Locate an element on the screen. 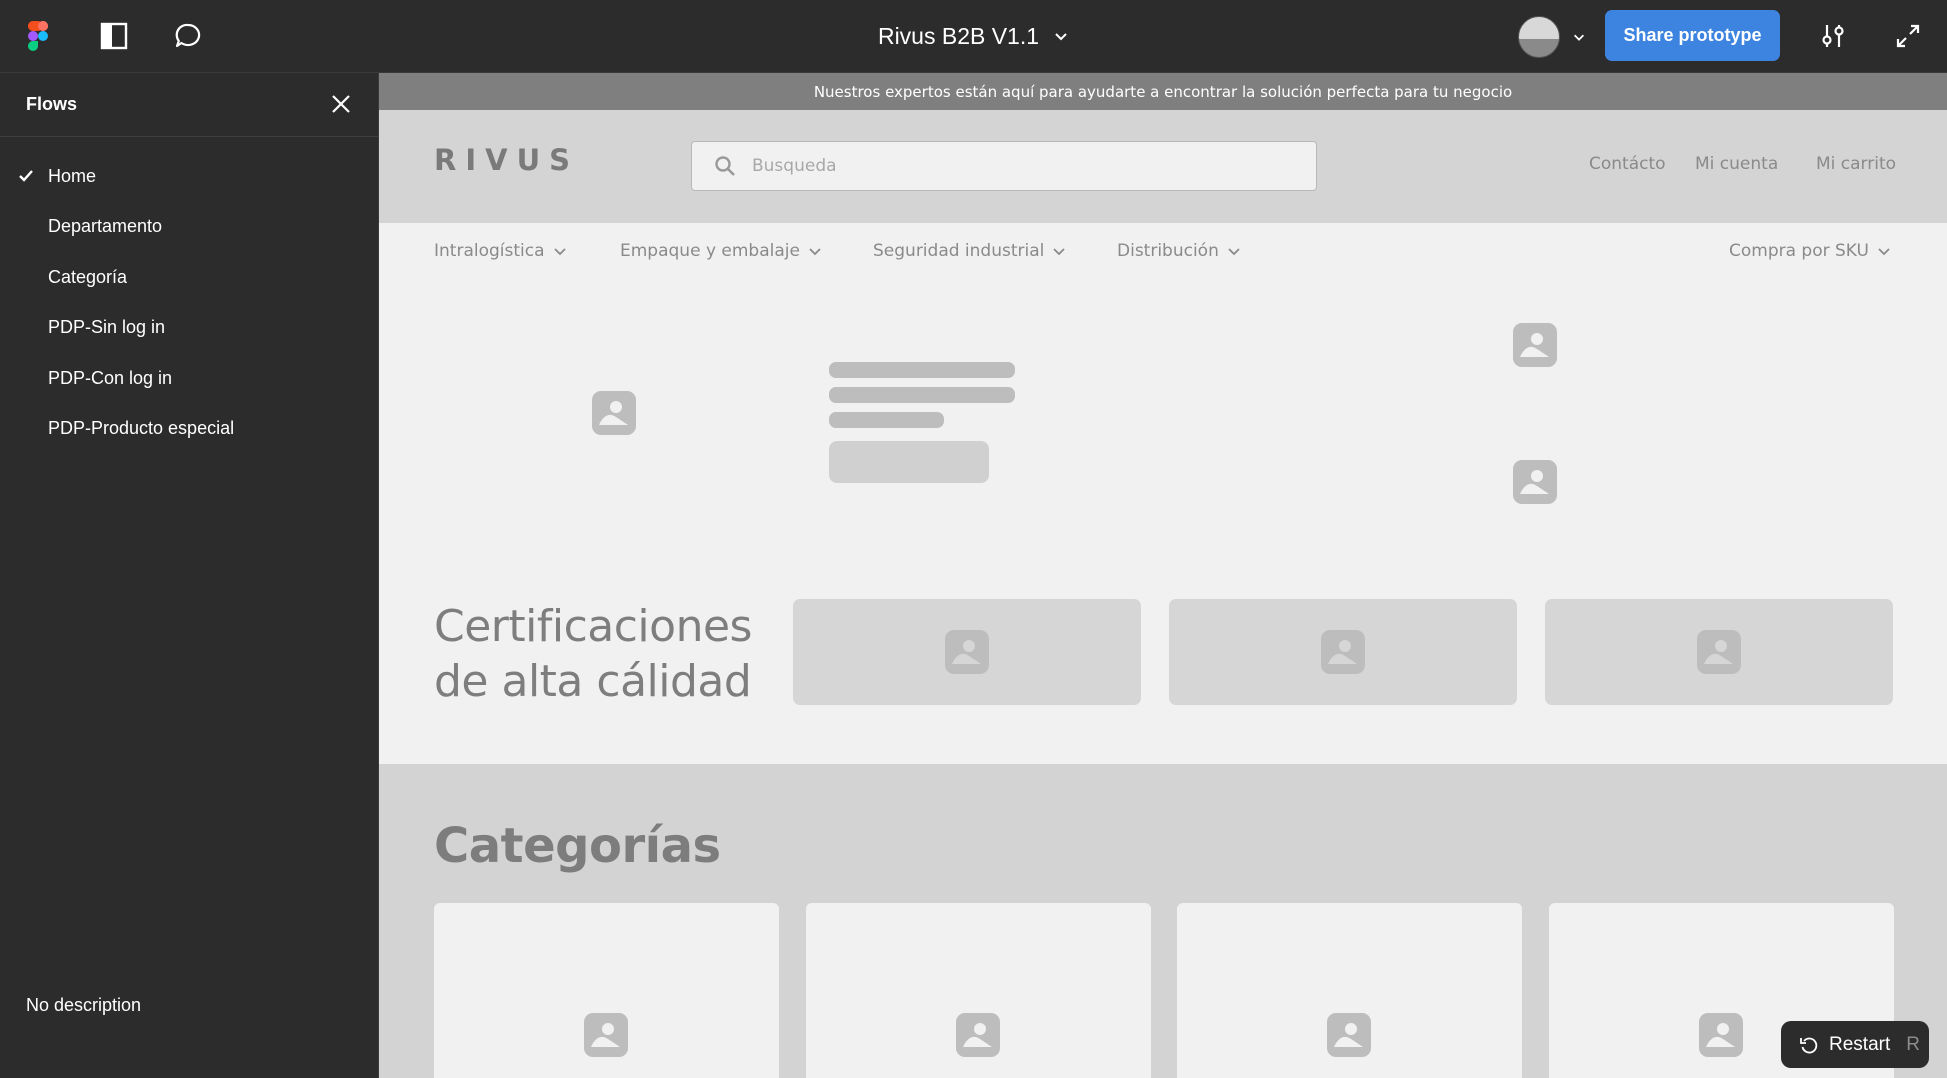  sliders-icon is located at coordinates (1833, 36).